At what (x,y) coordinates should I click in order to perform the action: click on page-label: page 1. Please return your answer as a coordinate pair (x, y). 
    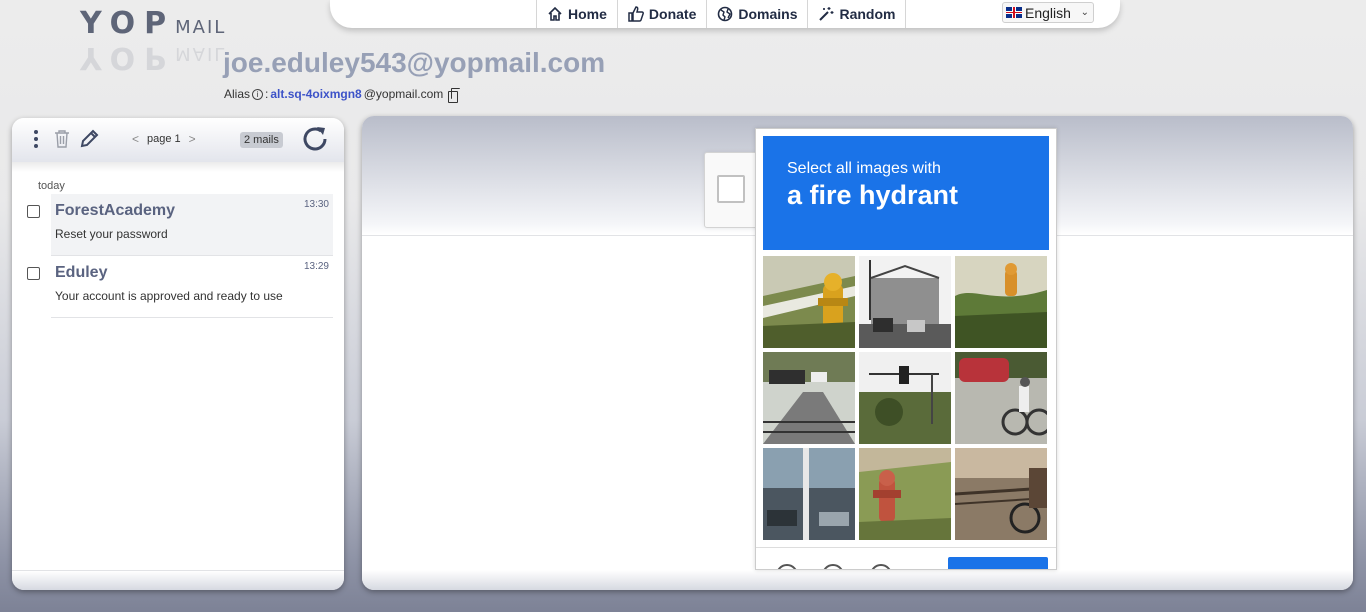
    Looking at the image, I should click on (164, 139).